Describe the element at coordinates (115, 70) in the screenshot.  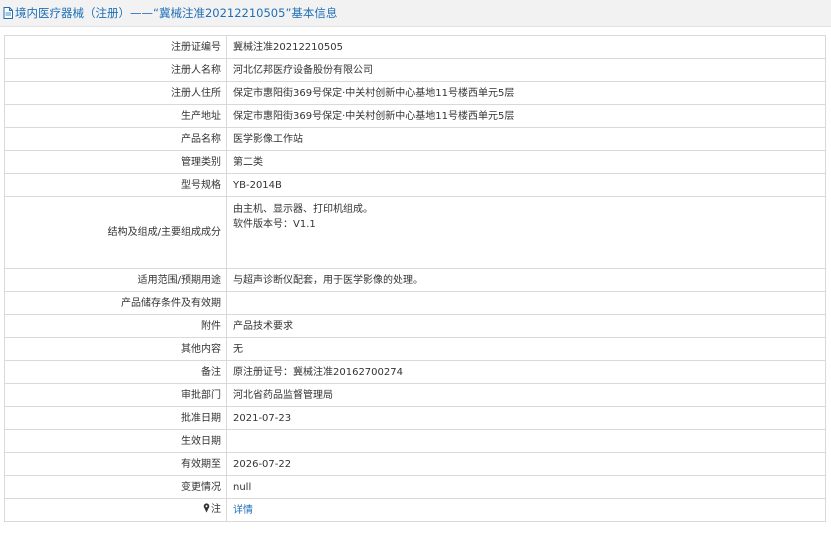
I see `field-label: 注册人名称` at that location.